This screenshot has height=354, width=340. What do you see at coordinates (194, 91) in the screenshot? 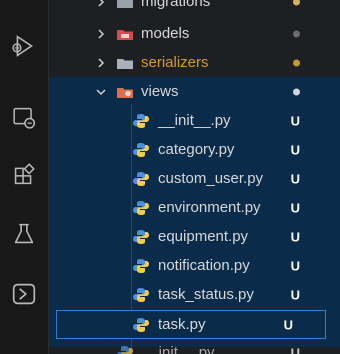
I see `tree-row-views: views` at bounding box center [194, 91].